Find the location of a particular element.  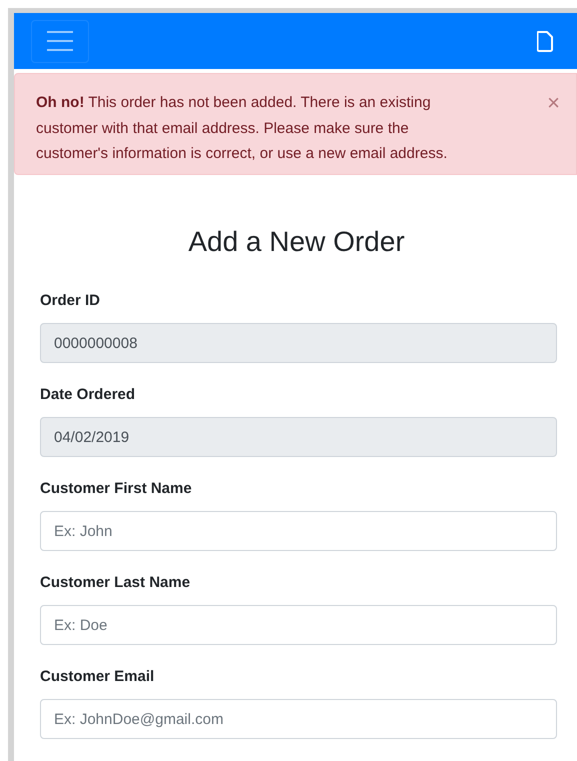

input-field: Ex: John is located at coordinates (298, 531).